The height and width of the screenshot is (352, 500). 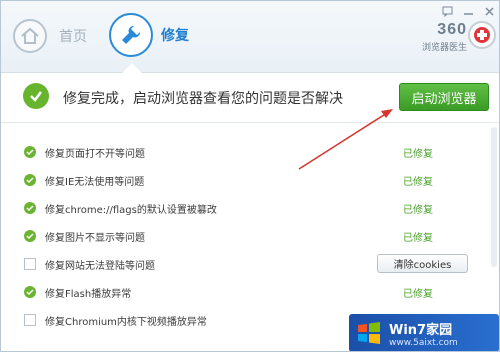 What do you see at coordinates (100, 266) in the screenshot?
I see `item-label: 修复网站无法登陆等问题` at bounding box center [100, 266].